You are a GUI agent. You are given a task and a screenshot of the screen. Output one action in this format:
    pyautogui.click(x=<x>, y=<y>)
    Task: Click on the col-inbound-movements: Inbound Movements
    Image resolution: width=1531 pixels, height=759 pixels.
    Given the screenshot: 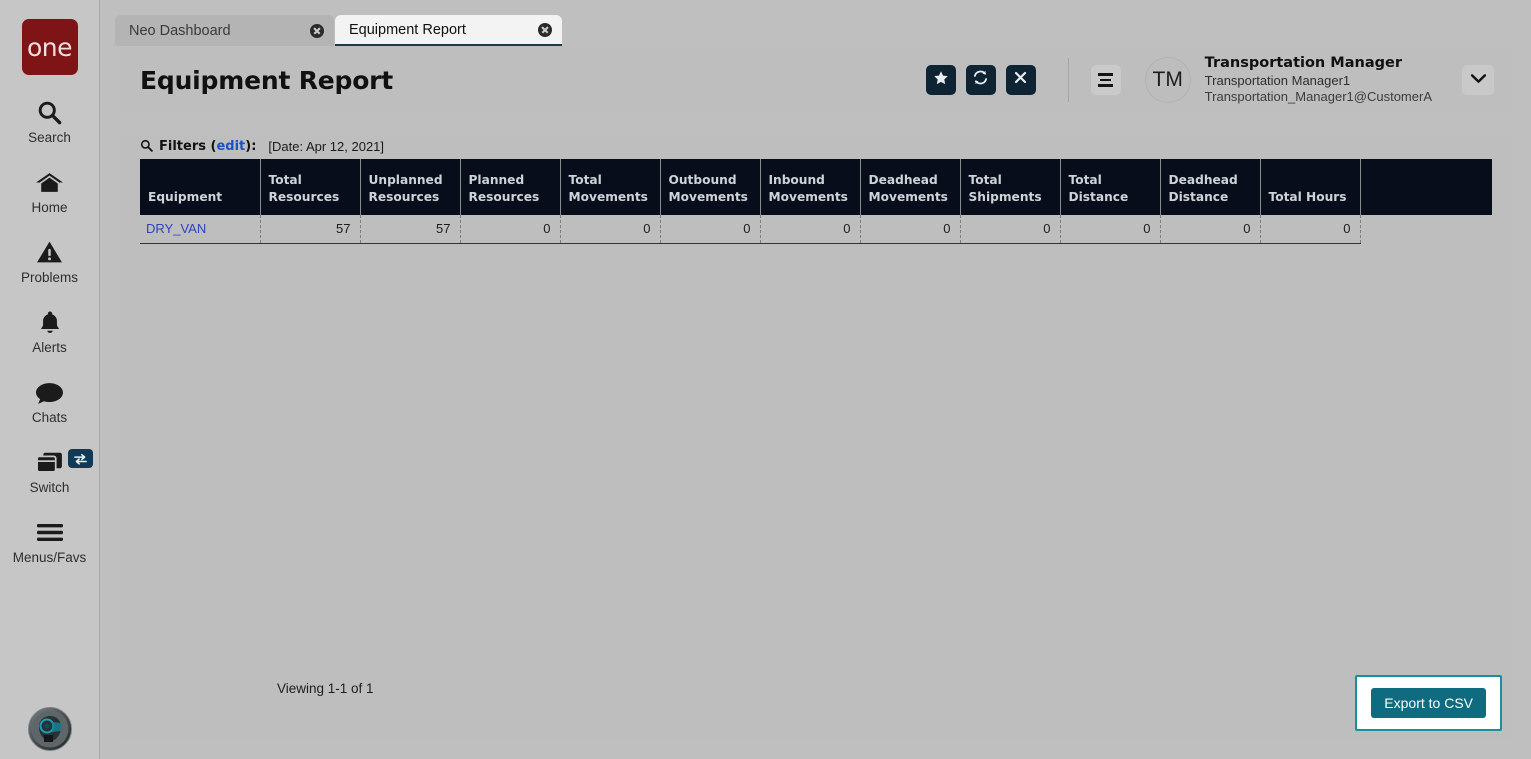 What is the action you would take?
    pyautogui.click(x=810, y=187)
    